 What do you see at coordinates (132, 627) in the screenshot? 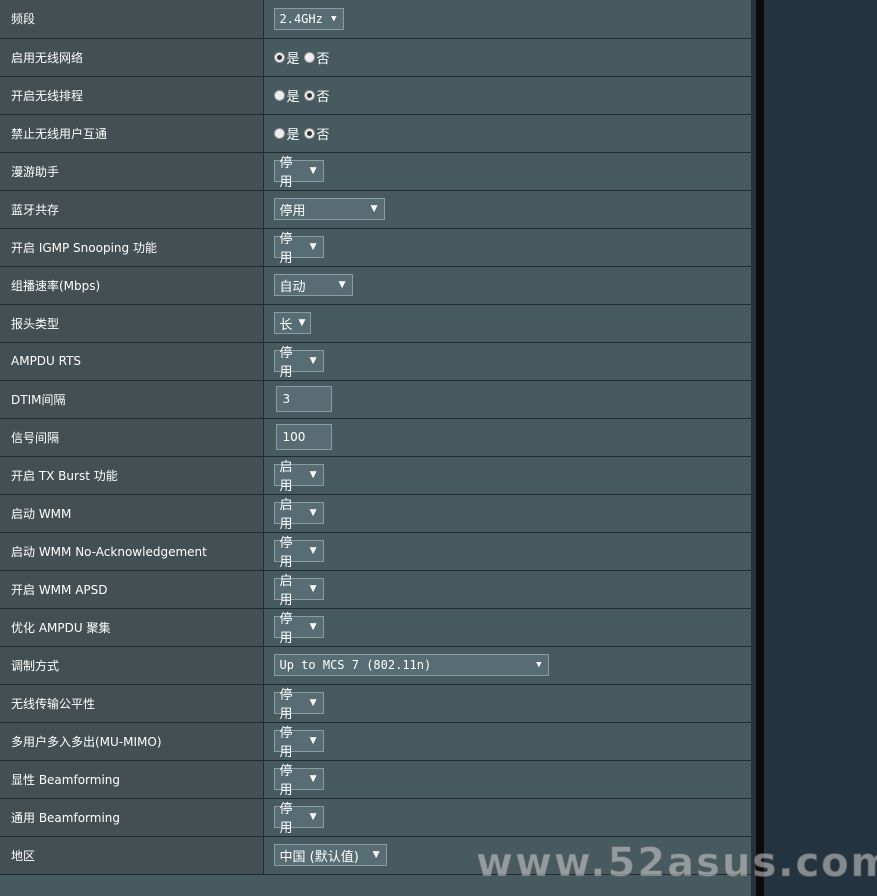
I see `setting-label: 优化 AMPDU 聚集` at bounding box center [132, 627].